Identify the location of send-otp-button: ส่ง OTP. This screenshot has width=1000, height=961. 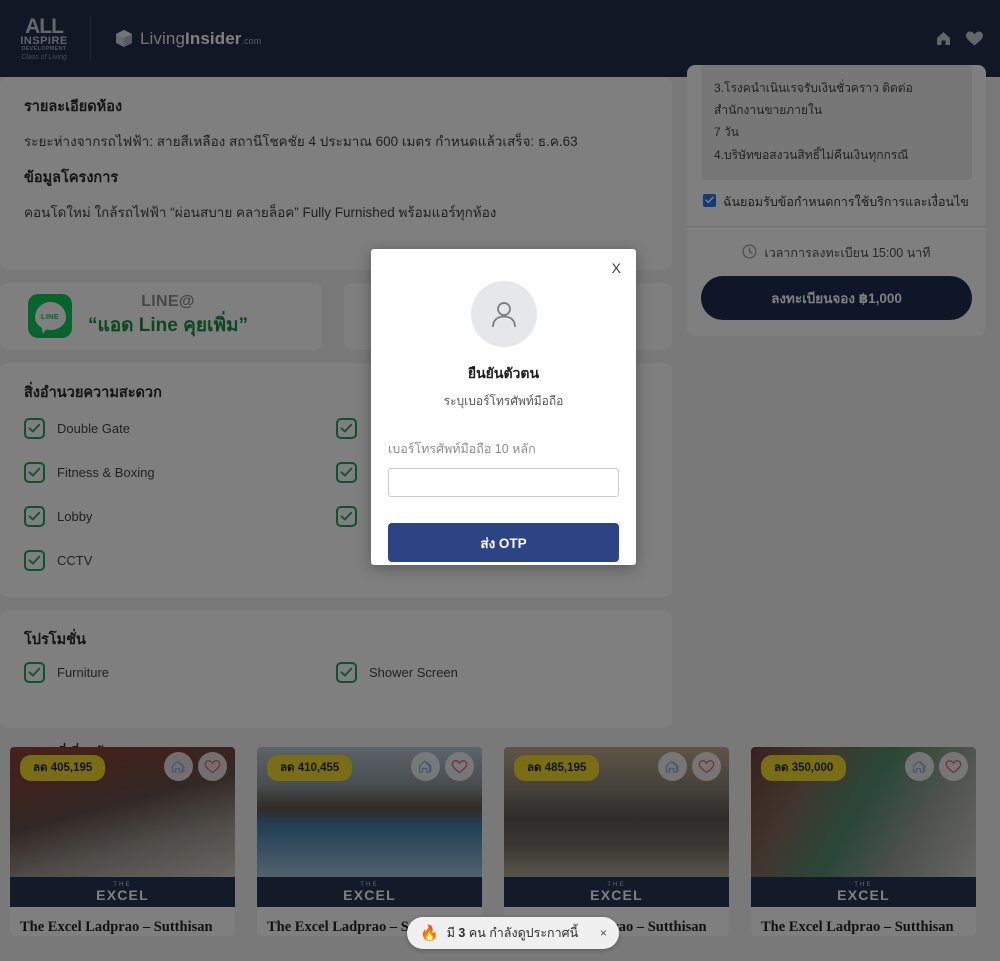
(503, 542).